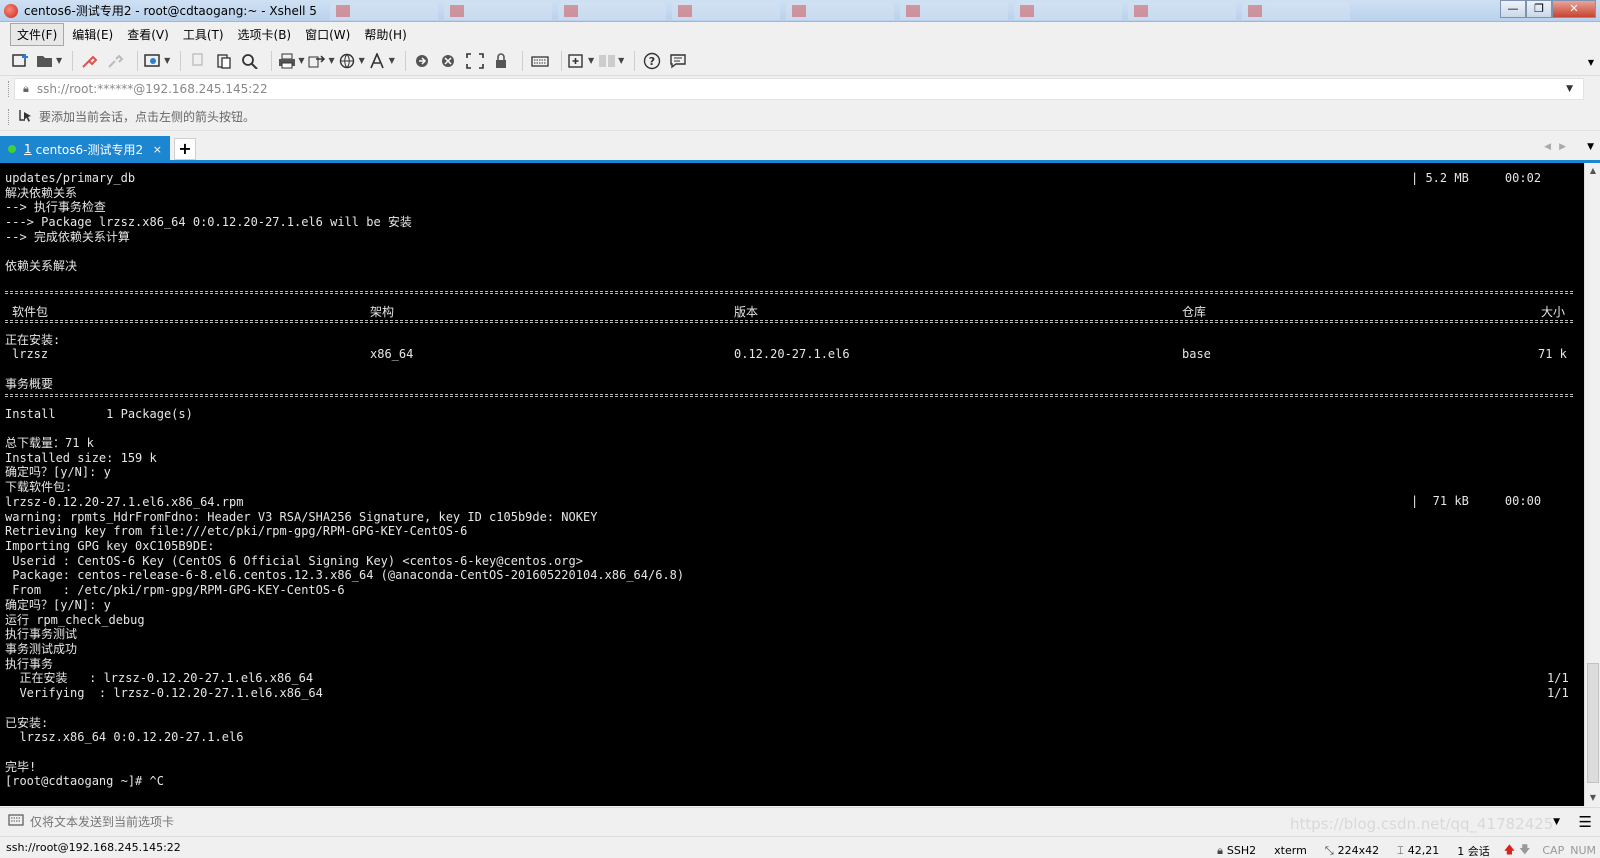 This screenshot has height=858, width=1600. I want to click on compose-menu-icon: ☰, so click(1585, 822).